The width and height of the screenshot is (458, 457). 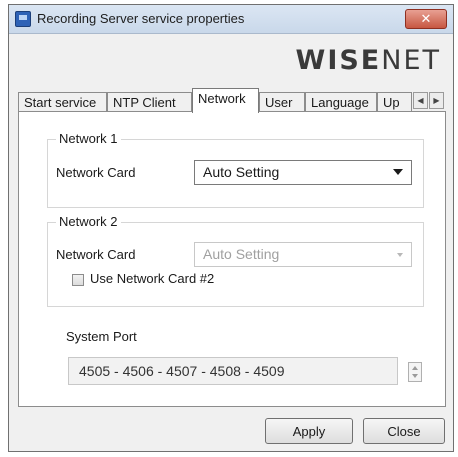 I want to click on network2-card-label: Network Card, so click(x=96, y=254).